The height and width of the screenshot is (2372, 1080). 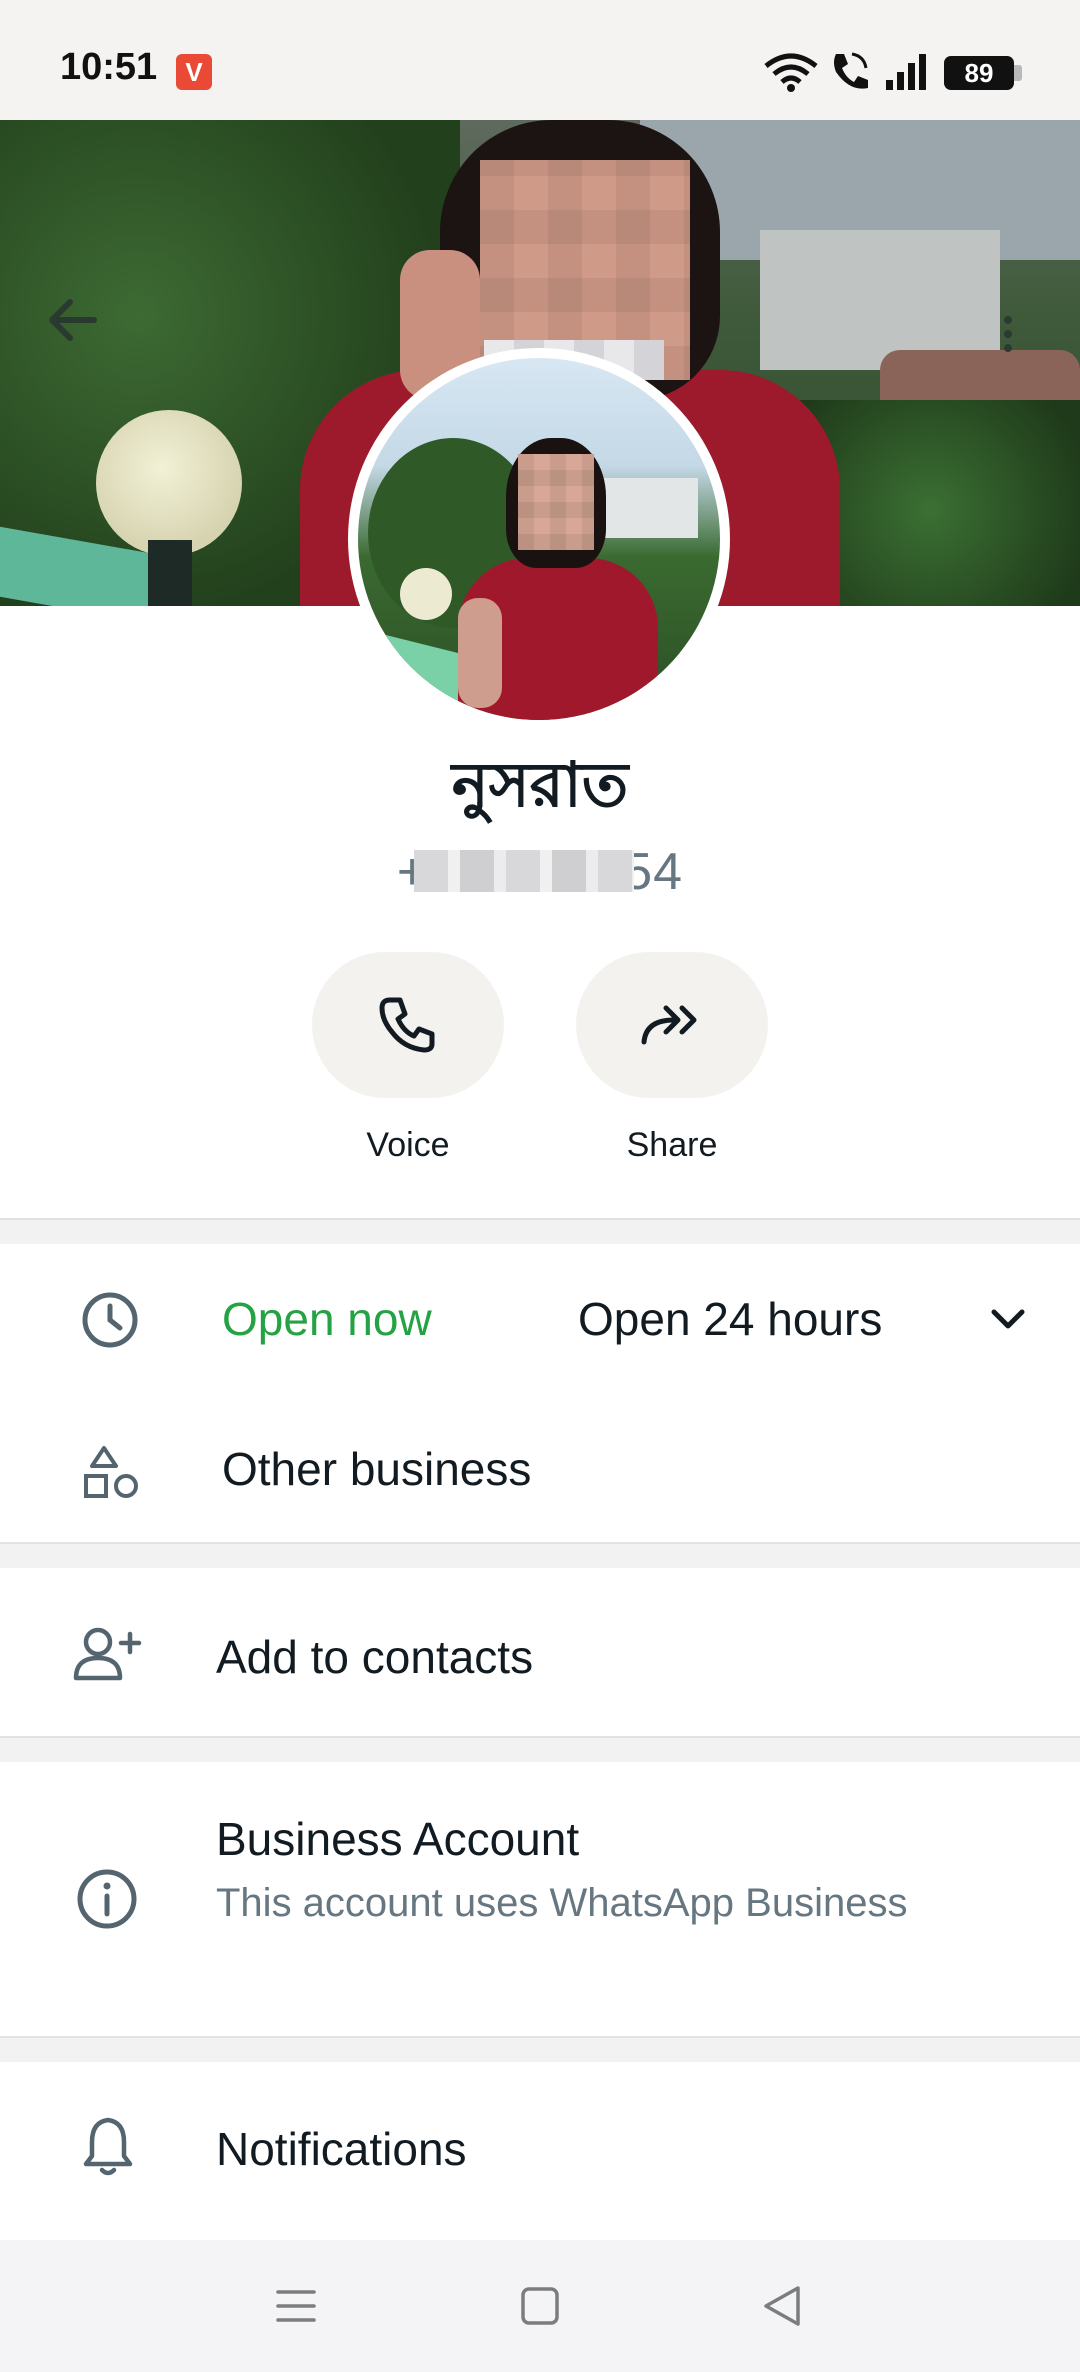 I want to click on business-category: Other business, so click(x=377, y=1469).